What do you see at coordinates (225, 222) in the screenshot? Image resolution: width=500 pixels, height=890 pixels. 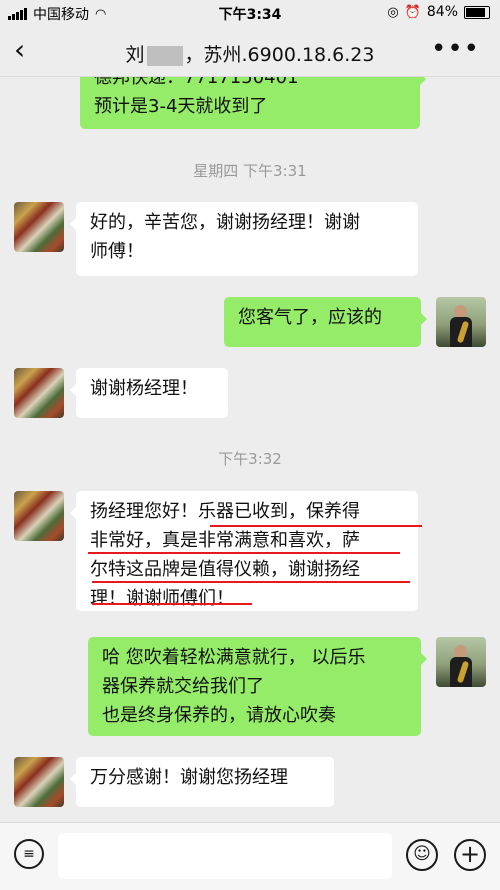 I see `message-line: 好的，辛苦您，谢谢扬经理！谢谢` at bounding box center [225, 222].